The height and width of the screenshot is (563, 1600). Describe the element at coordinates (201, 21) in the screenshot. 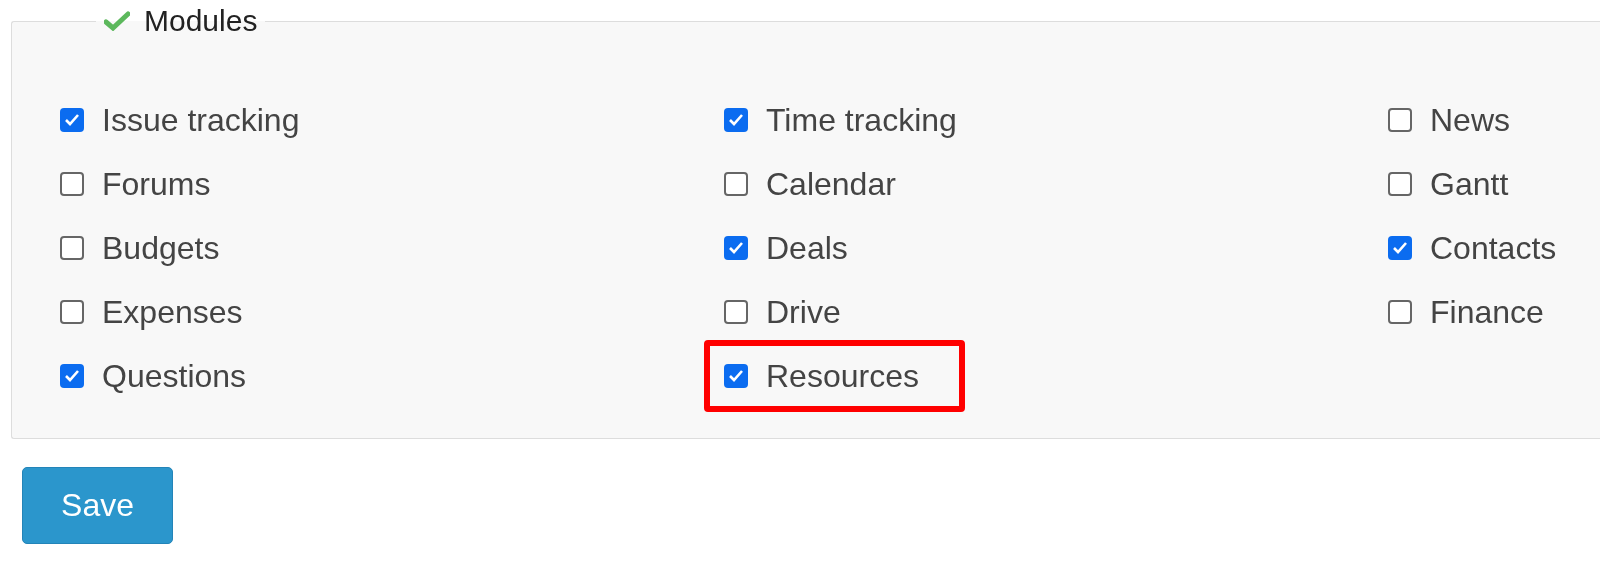

I see `panel-title: Modules` at that location.